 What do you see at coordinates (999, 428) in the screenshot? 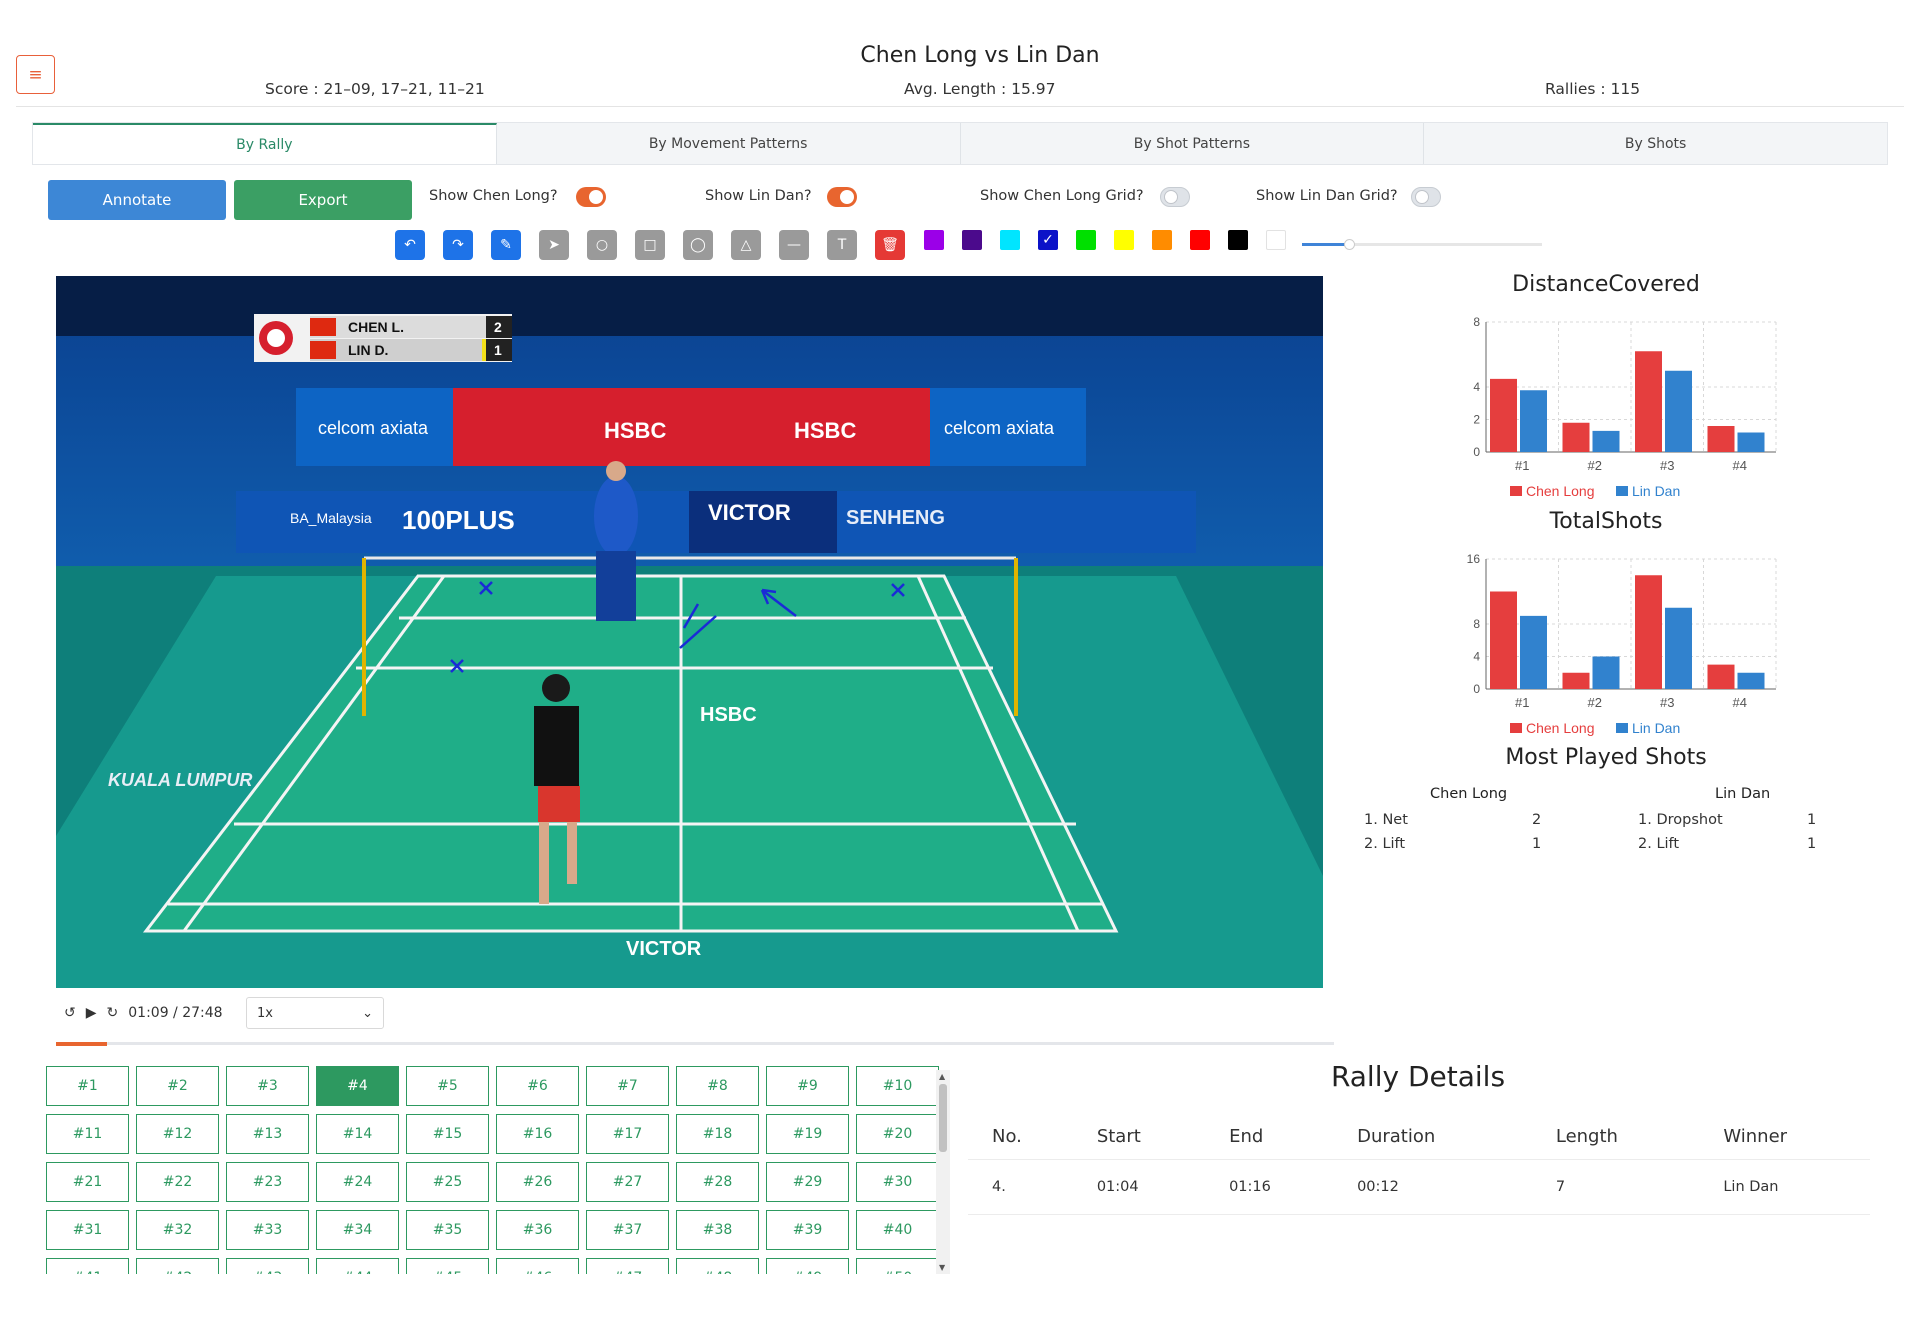
I see `sponsor-celcom-right: celcom axiata` at bounding box center [999, 428].